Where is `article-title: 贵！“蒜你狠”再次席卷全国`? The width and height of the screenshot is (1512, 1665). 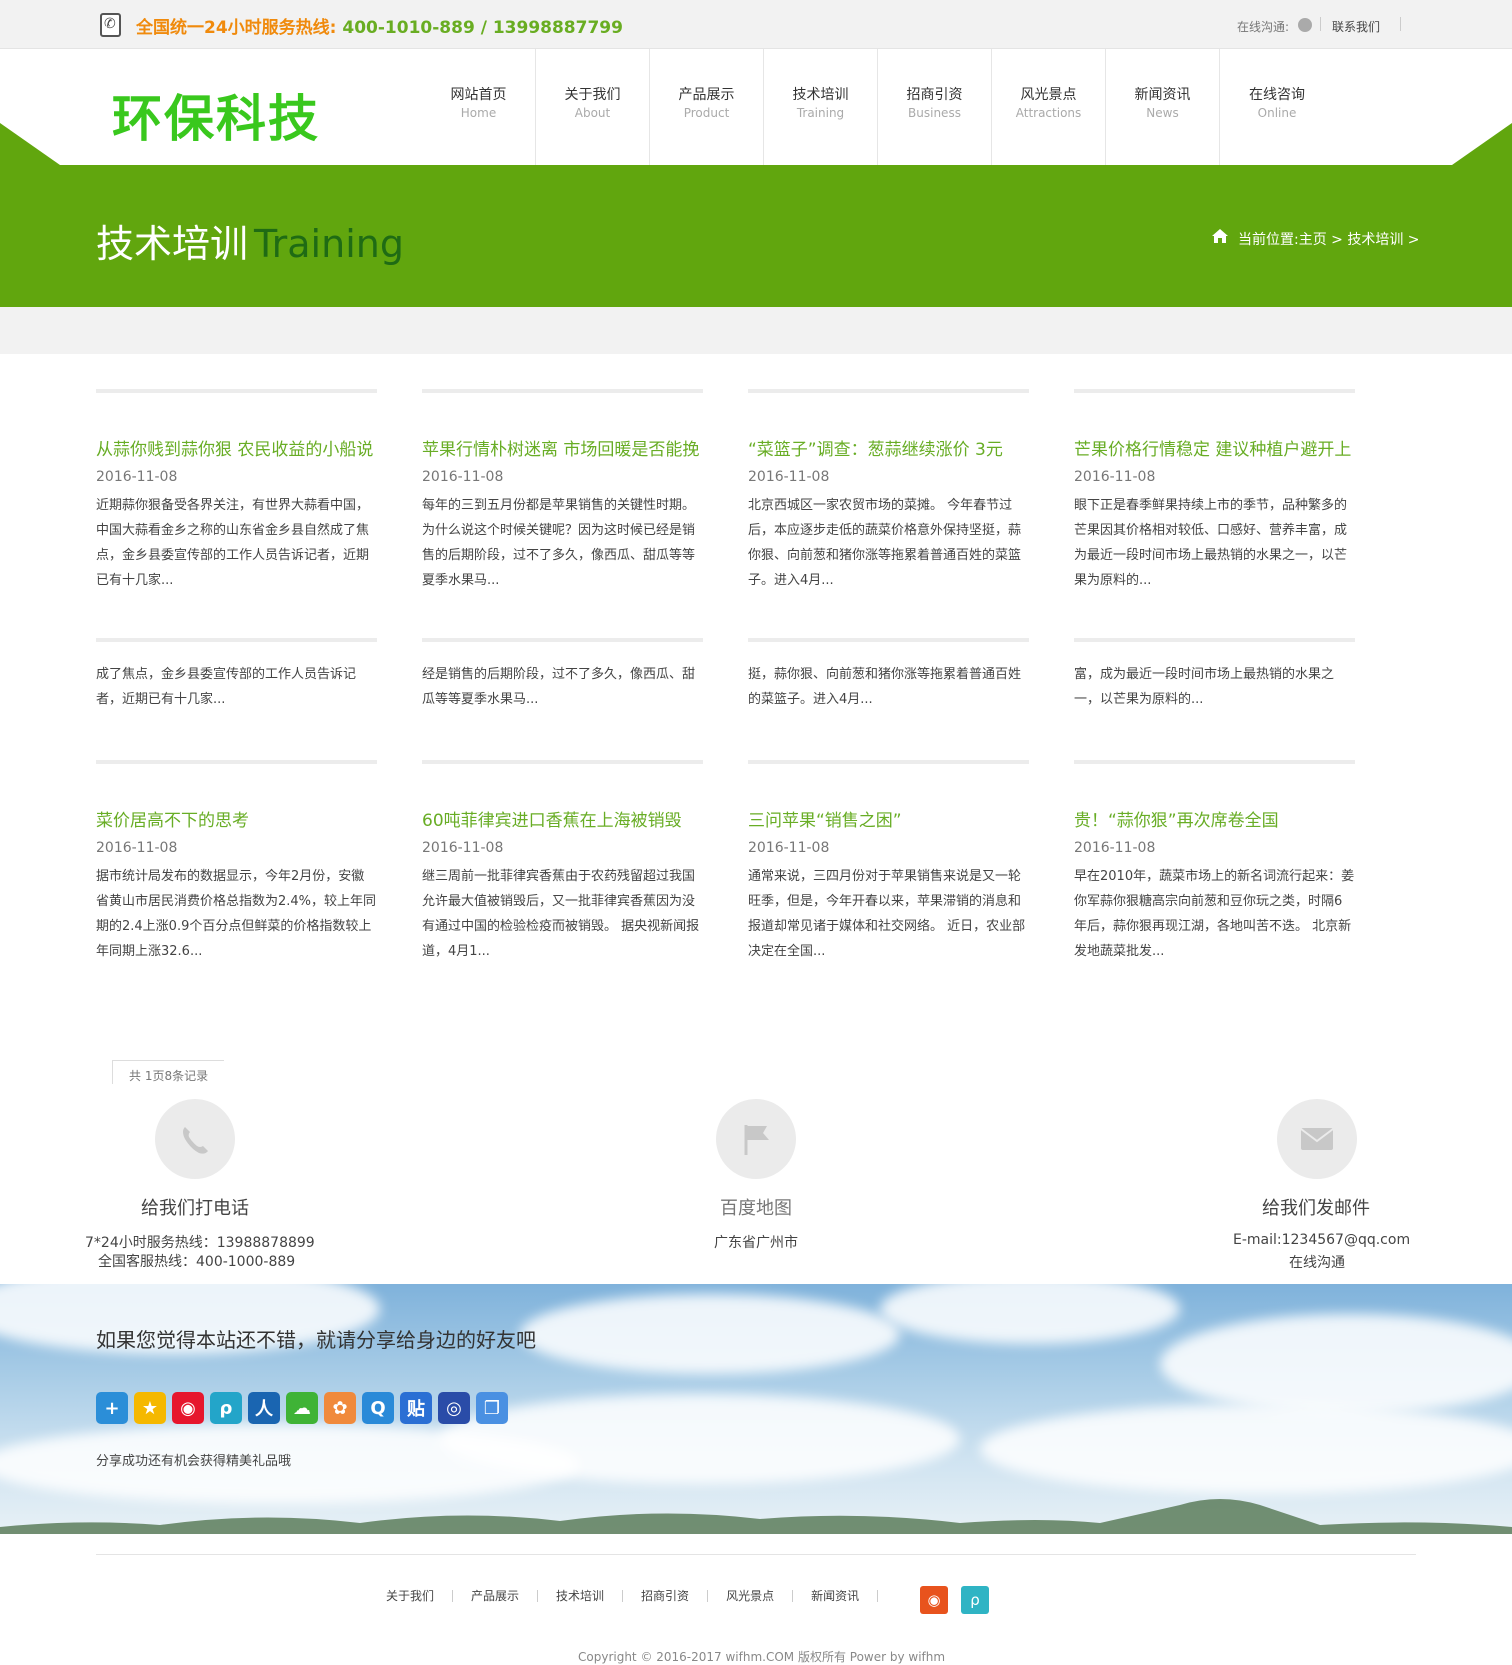
article-title: 贵！“蒜你狠”再次席卷全国 is located at coordinates (1176, 818).